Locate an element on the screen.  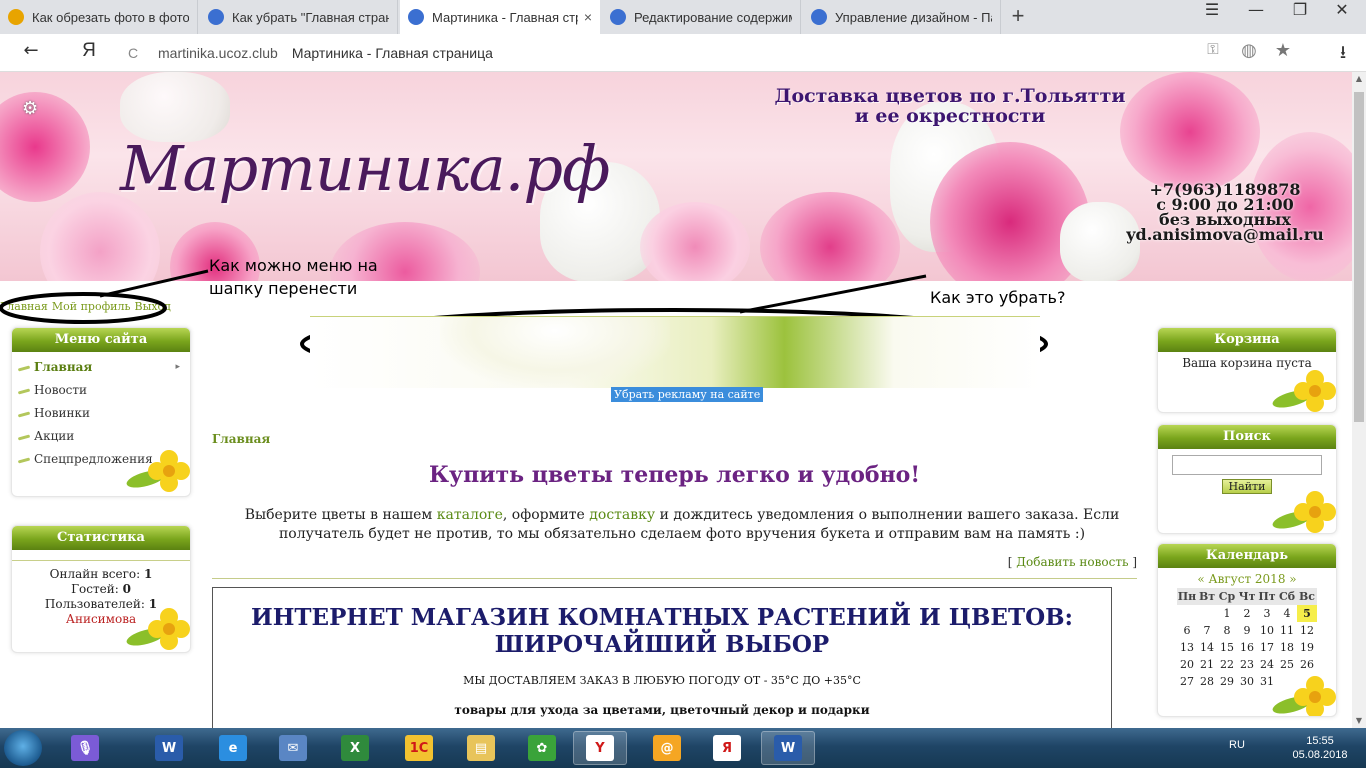
excel-icon: X is located at coordinates (355, 748).